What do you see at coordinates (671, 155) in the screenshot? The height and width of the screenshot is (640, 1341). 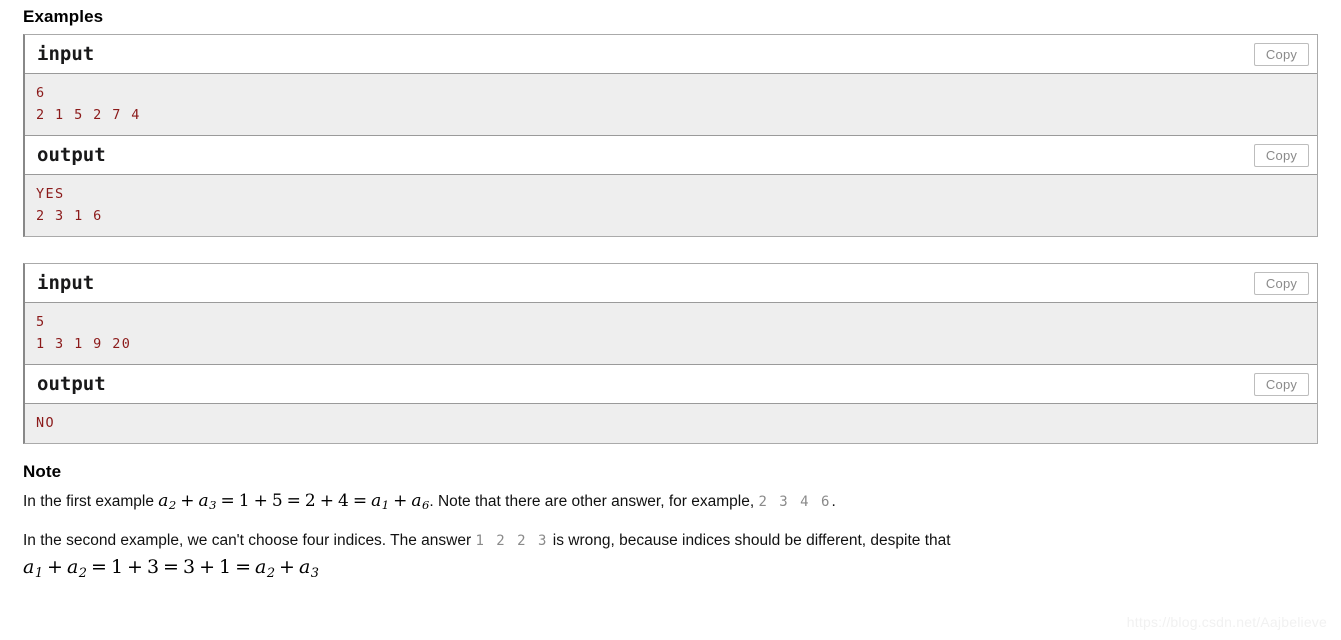 I see `output-header-1: output Copy` at bounding box center [671, 155].